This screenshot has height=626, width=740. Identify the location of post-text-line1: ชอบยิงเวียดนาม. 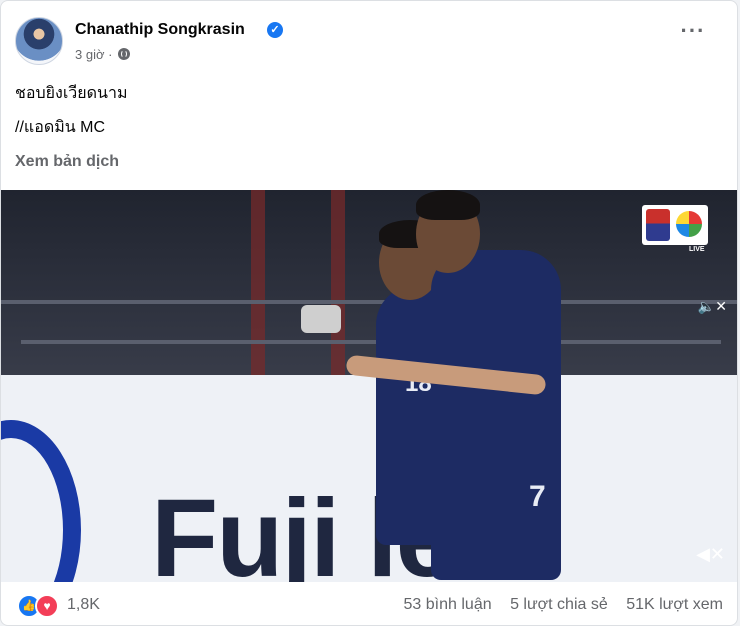
(71, 93).